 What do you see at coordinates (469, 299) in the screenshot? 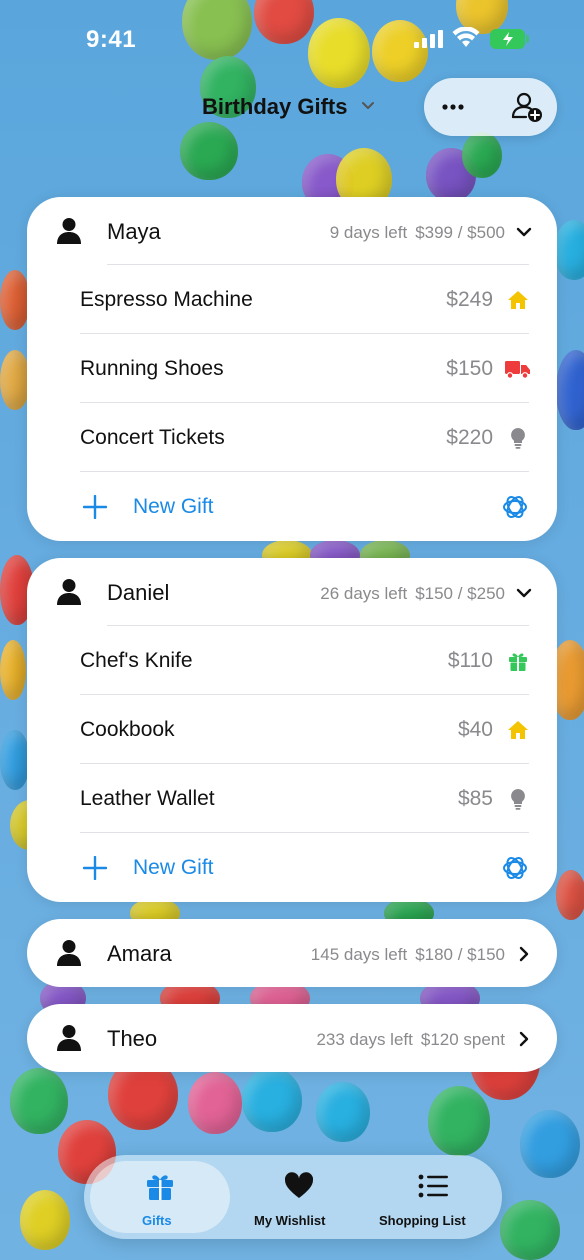
I see `gift-price: $249` at bounding box center [469, 299].